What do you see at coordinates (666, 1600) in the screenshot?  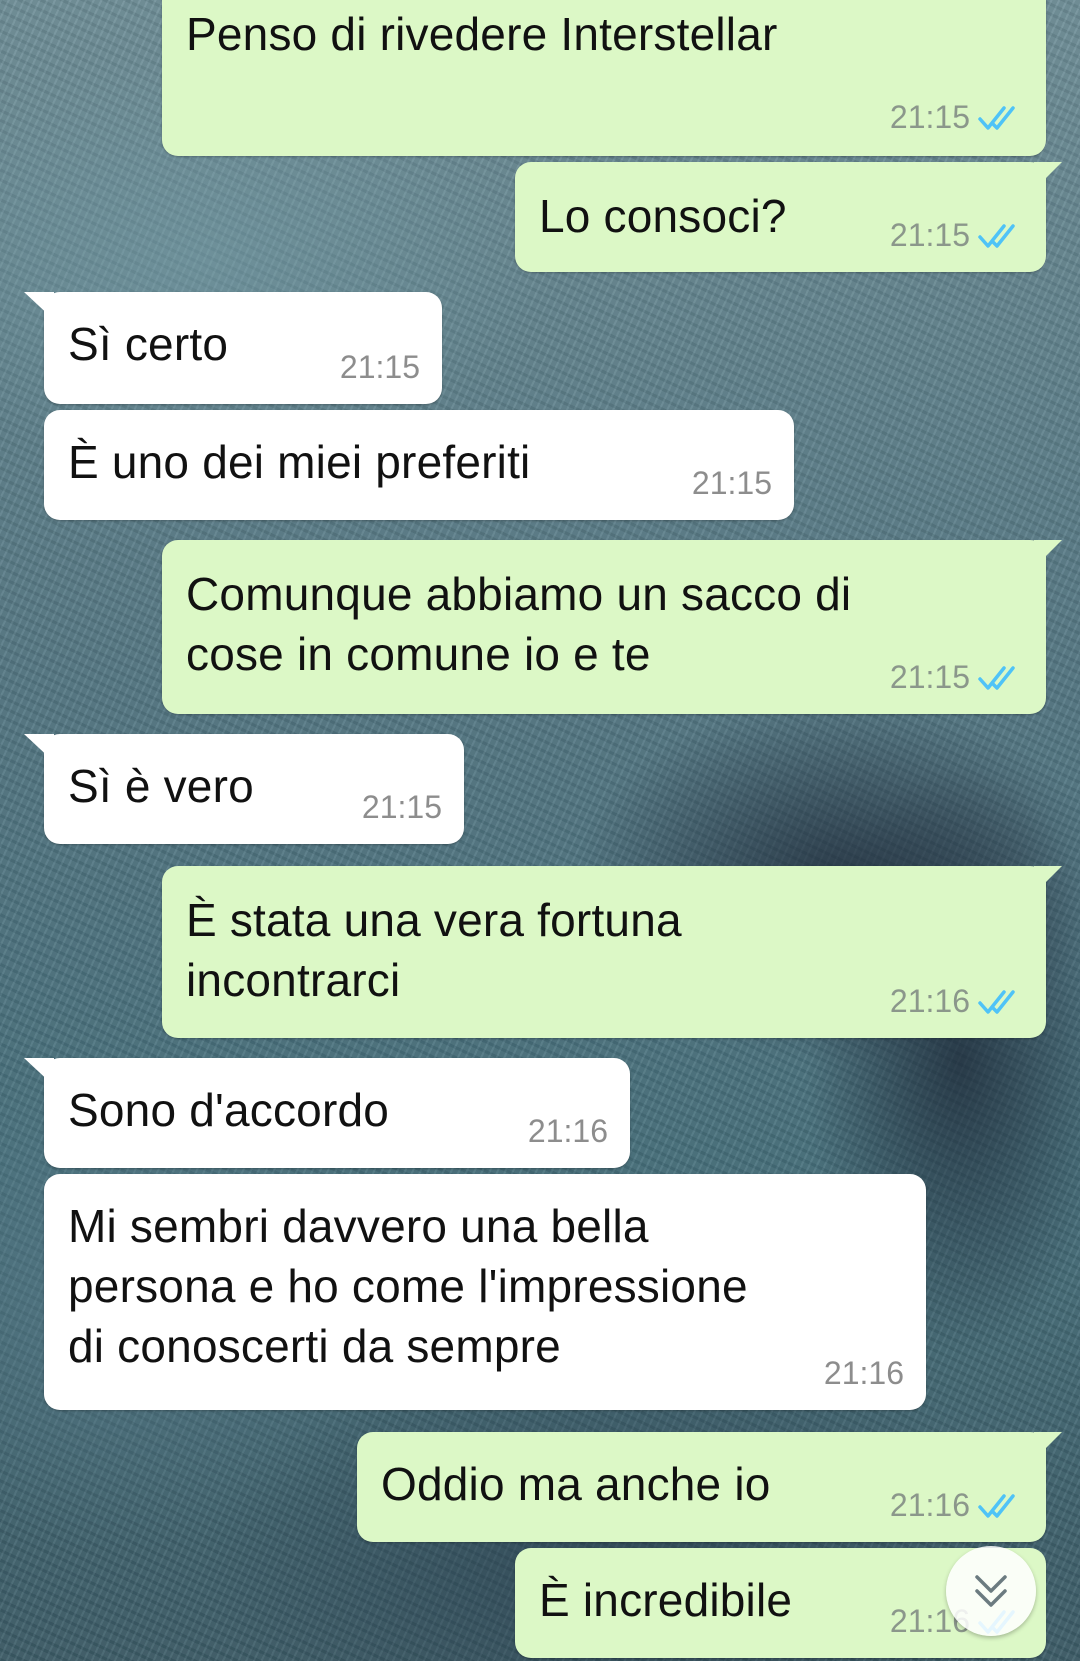 I see `message-text: È incredibile` at bounding box center [666, 1600].